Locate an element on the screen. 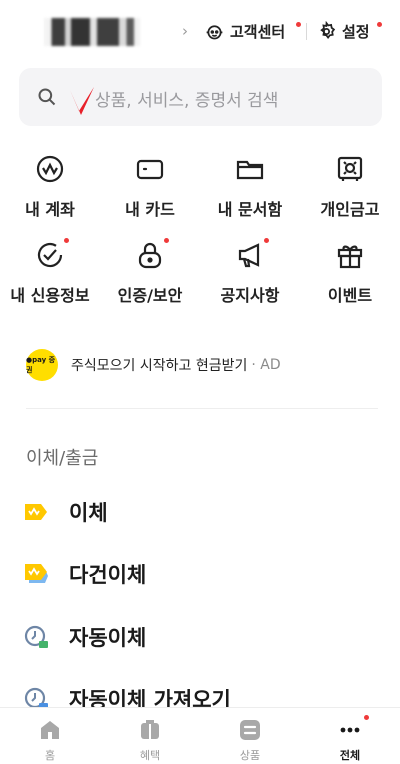 The height and width of the screenshot is (764, 400). header-divider is located at coordinates (306, 31).